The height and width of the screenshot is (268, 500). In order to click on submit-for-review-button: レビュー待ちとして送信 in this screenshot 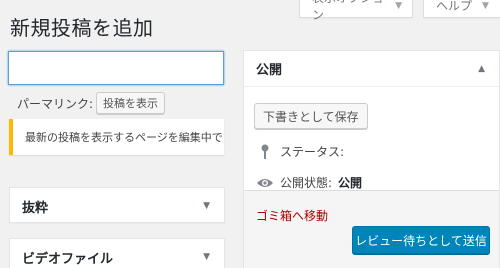, I will do `click(421, 240)`.